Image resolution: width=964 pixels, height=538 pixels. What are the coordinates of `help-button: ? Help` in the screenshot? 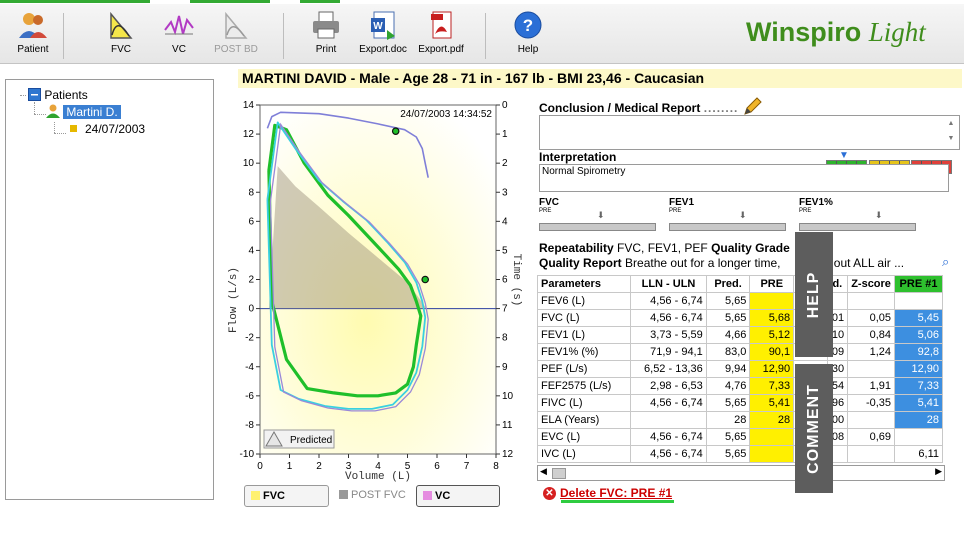 It's located at (528, 34).